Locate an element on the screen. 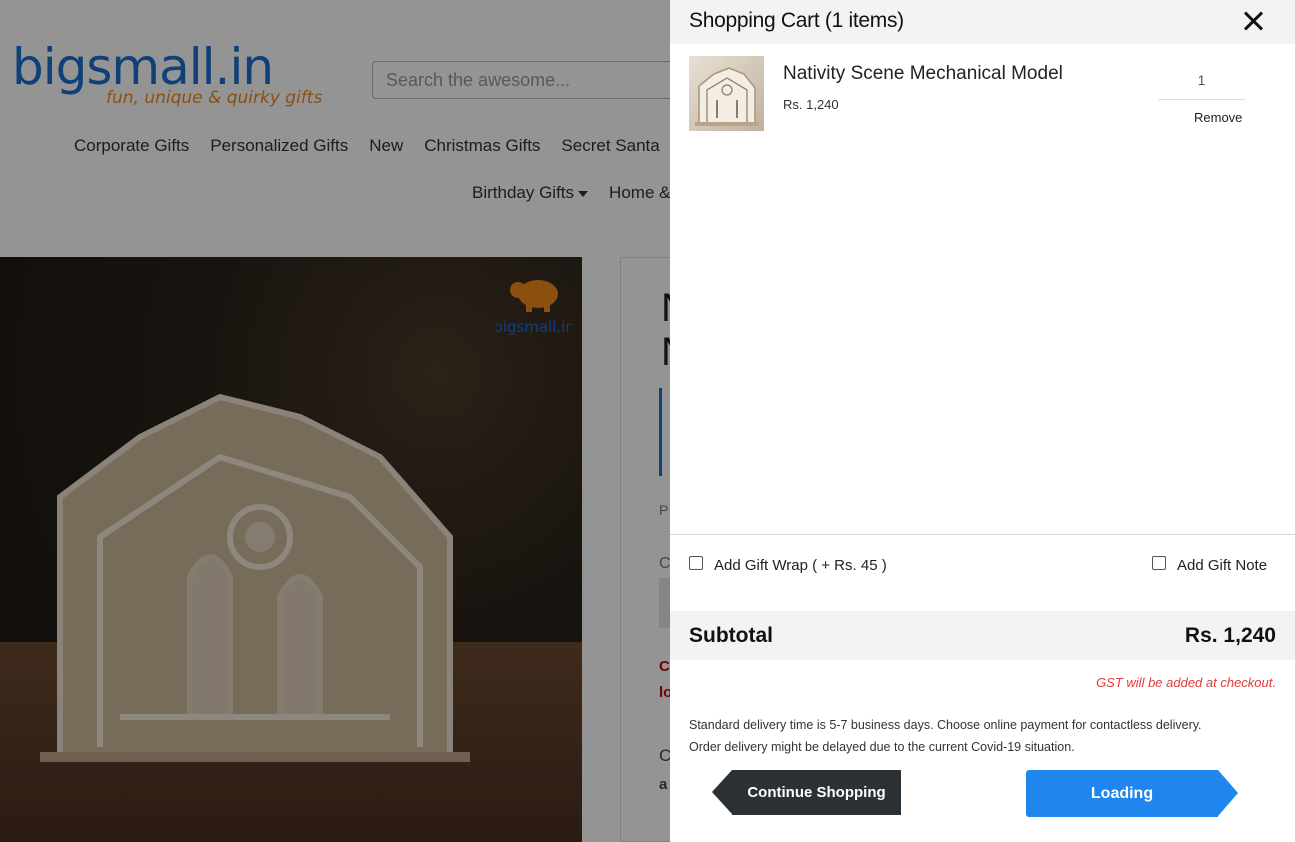 Image resolution: width=1295 pixels, height=842 pixels. gst-note: GST will be added at checkout. is located at coordinates (1186, 682).